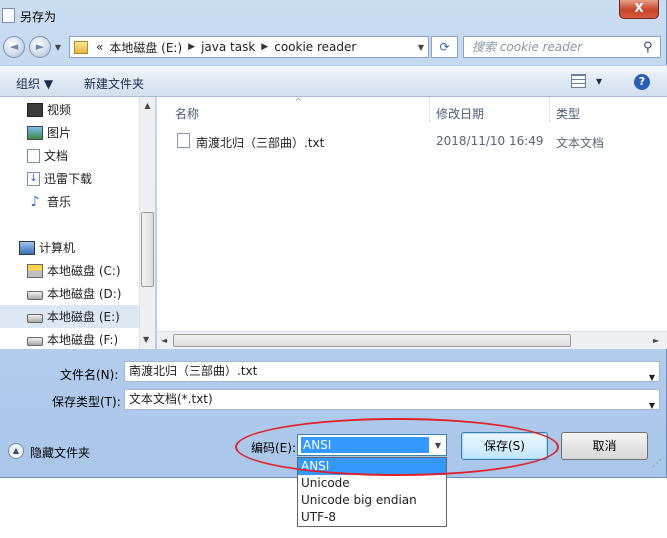 Image resolution: width=667 pixels, height=538 pixels. I want to click on address-dropdown-icon: ▼, so click(421, 47).